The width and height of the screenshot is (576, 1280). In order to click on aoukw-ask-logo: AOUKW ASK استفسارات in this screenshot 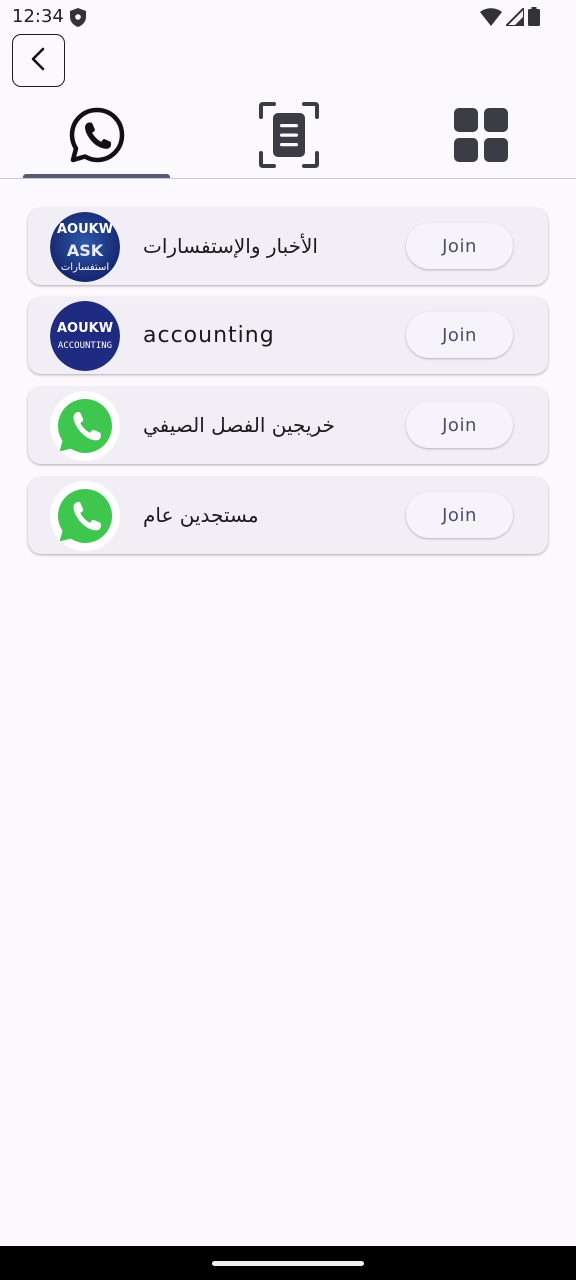, I will do `click(85, 247)`.